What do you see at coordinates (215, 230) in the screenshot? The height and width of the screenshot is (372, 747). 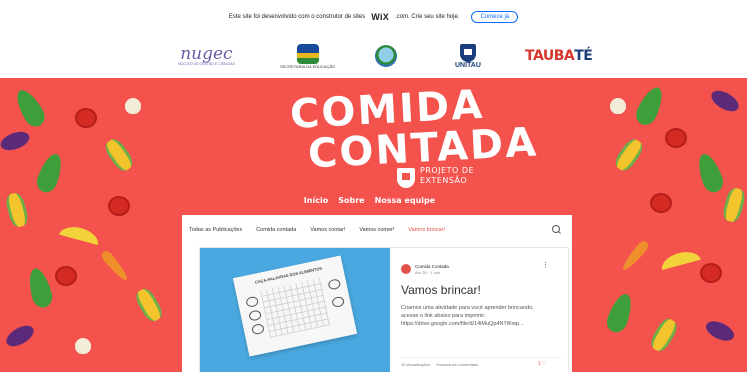 I see `tab-all-posts: Todas as Publicações` at bounding box center [215, 230].